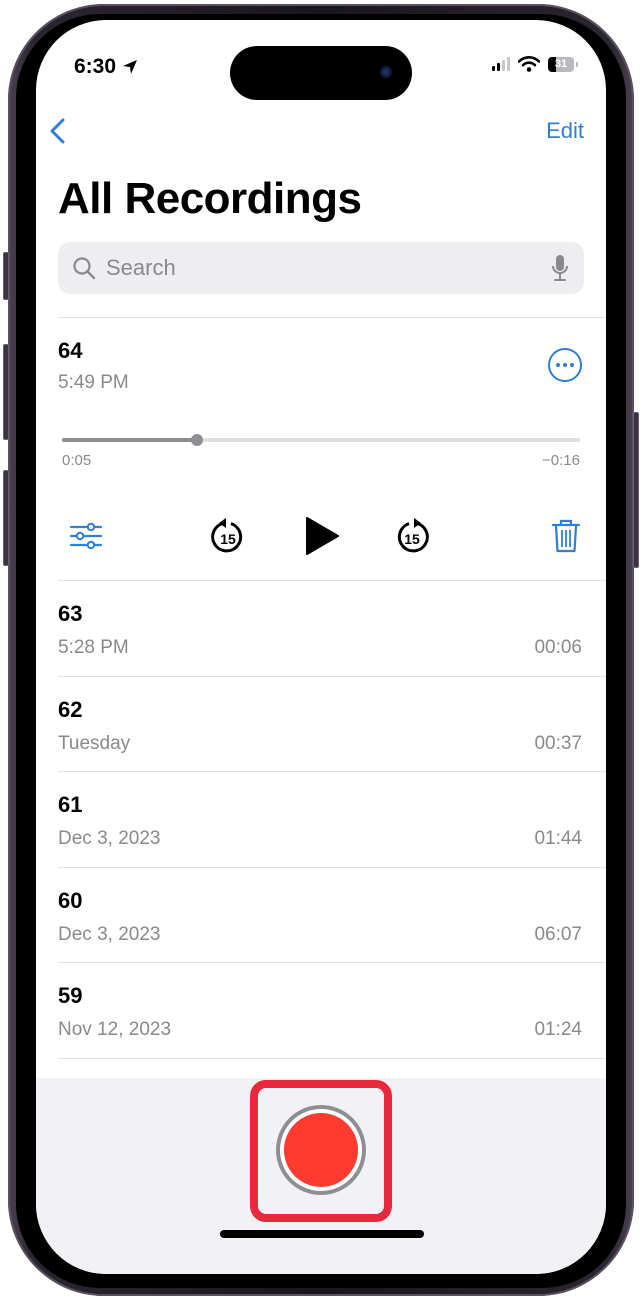 The height and width of the screenshot is (1301, 642). Describe the element at coordinates (70, 350) in the screenshot. I see `recording-name: 64` at that location.